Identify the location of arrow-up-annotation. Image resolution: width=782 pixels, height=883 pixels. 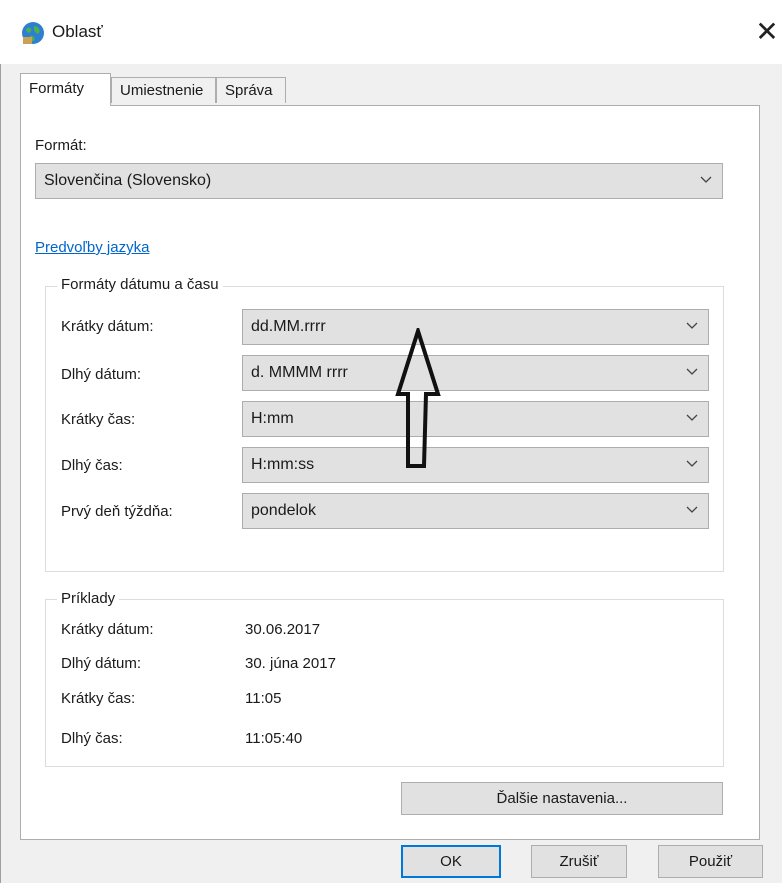
(418, 398).